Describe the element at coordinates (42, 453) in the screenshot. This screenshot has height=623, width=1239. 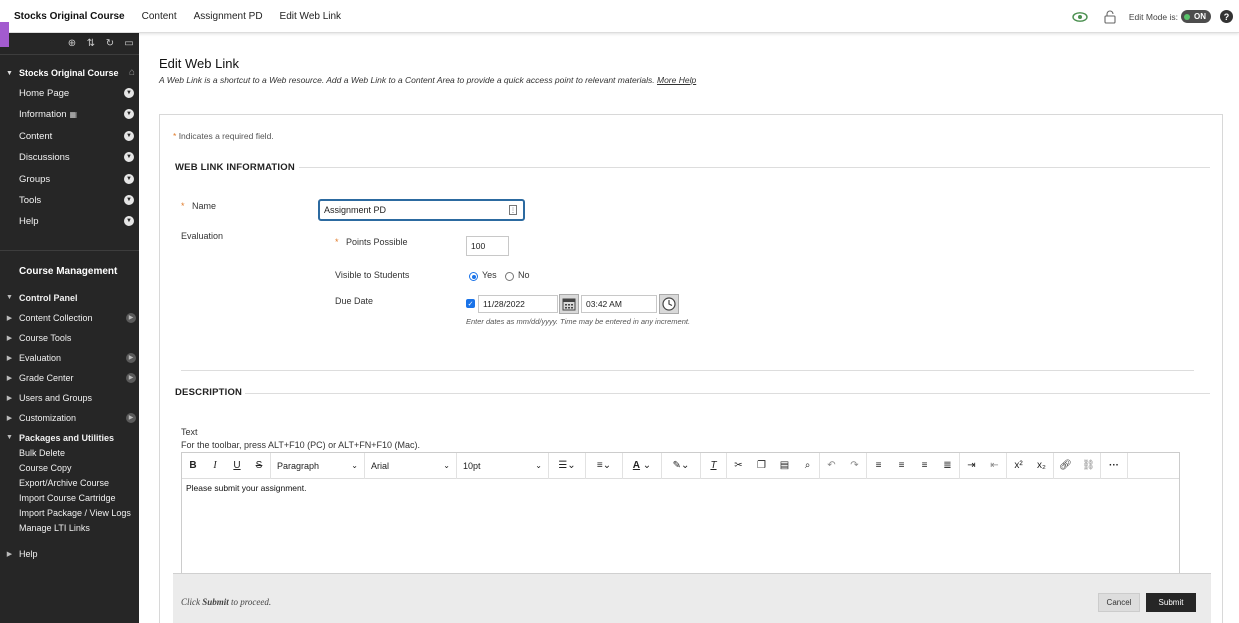
I see `link-bulk-delete: Bulk Delete` at that location.